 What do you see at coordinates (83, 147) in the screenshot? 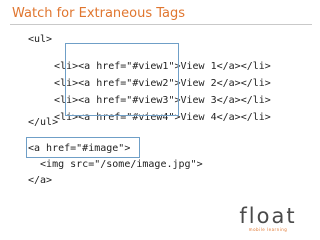
I see `anchor-image-highlight-box` at bounding box center [83, 147].